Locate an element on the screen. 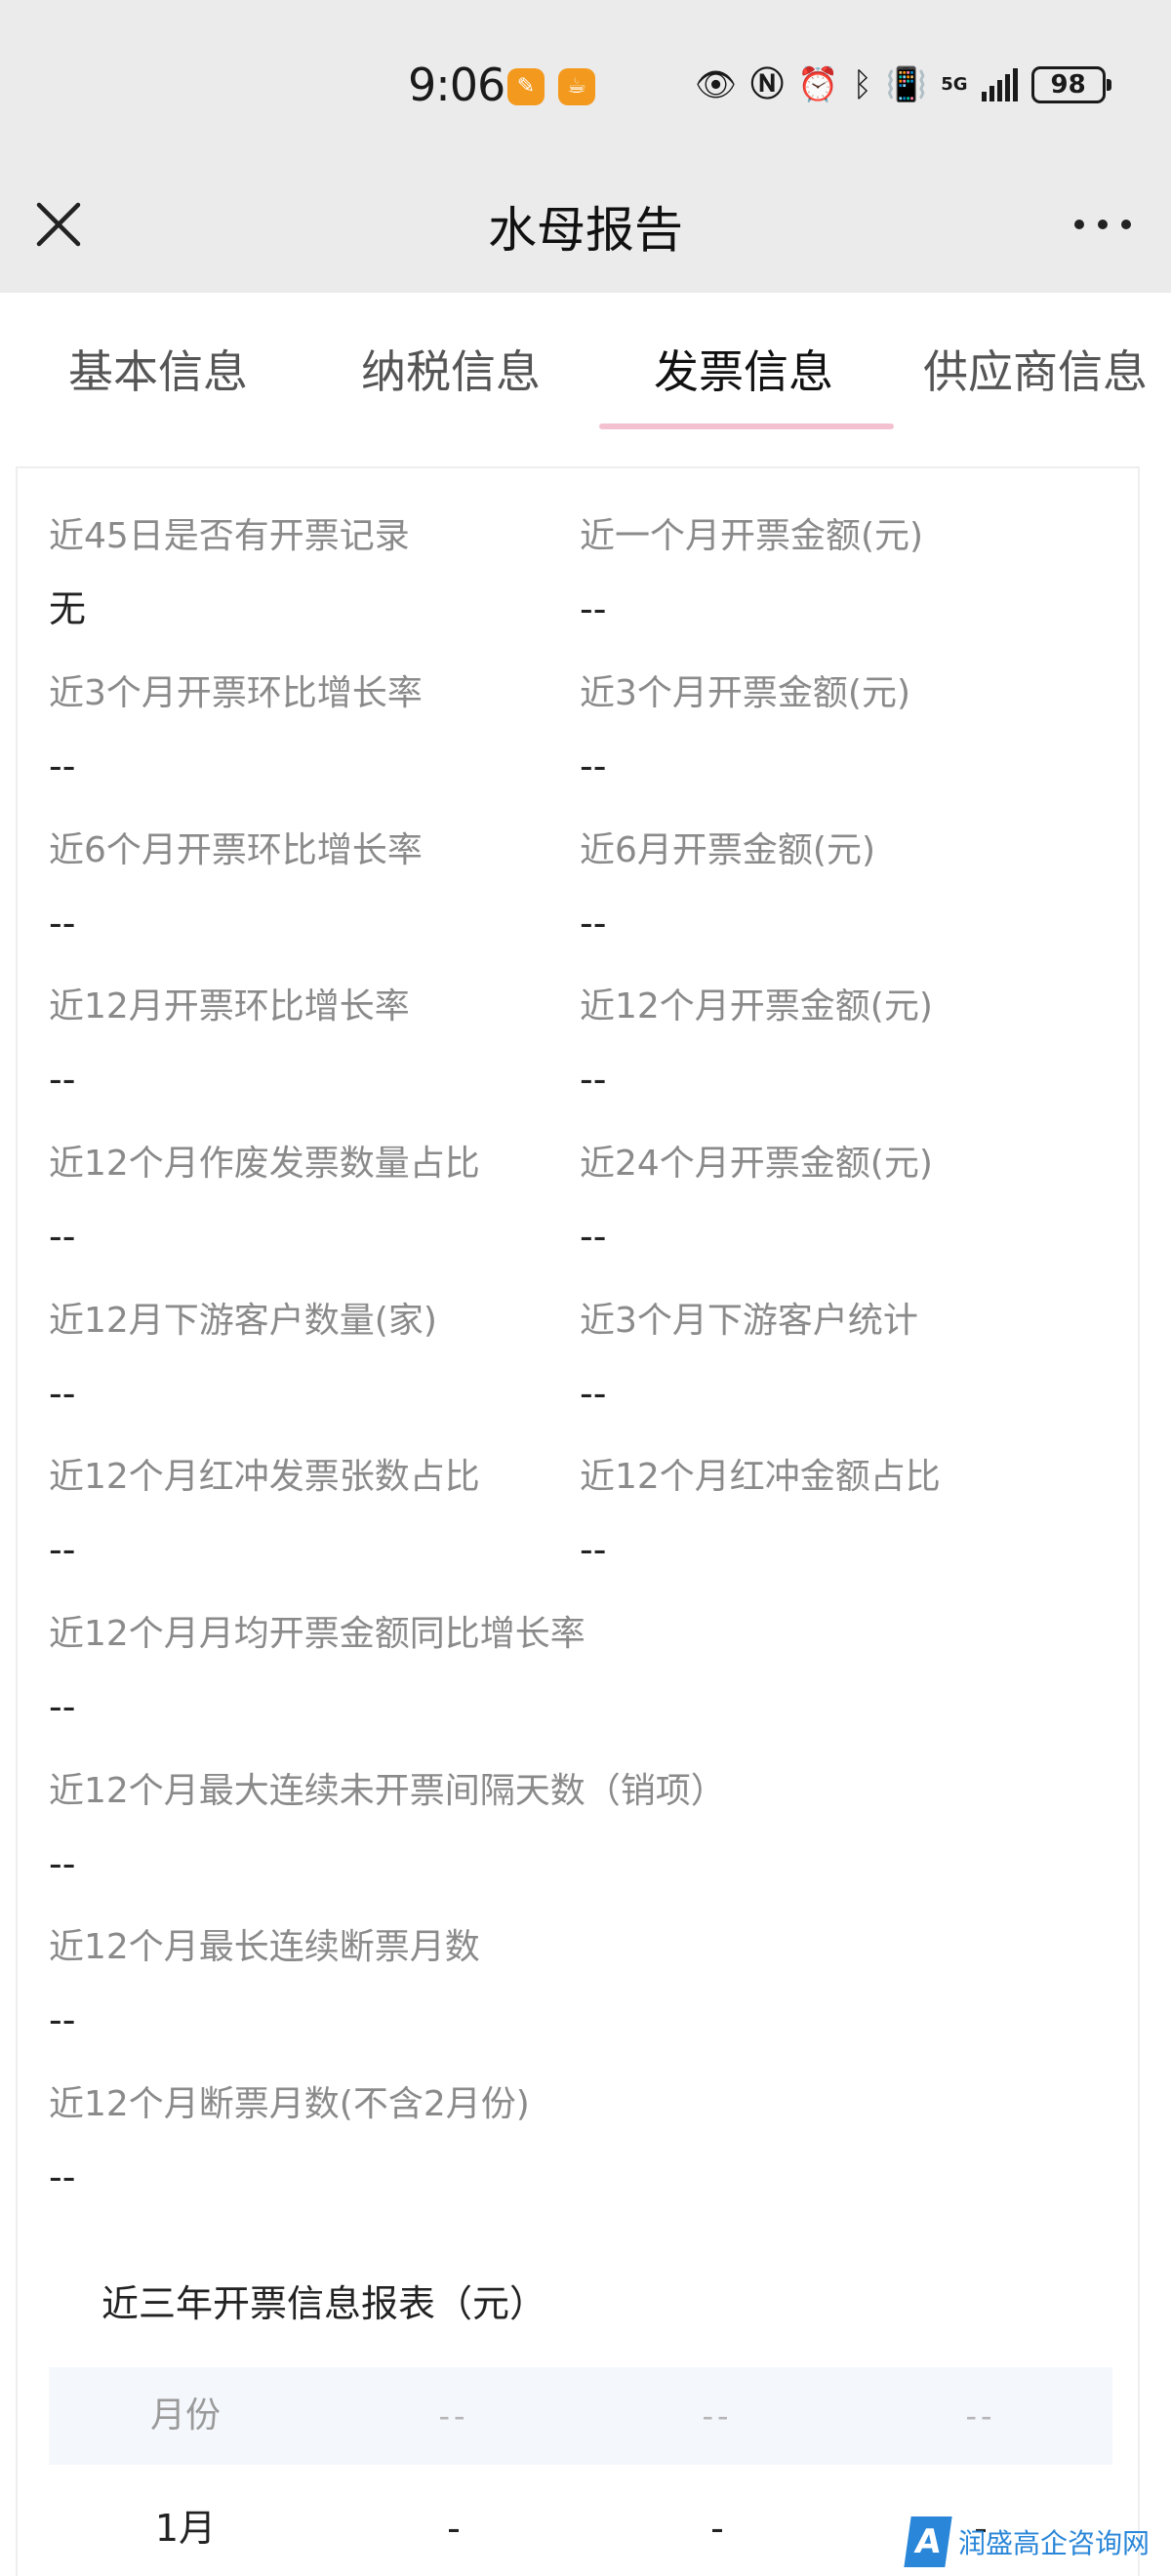 The height and width of the screenshot is (2576, 1171). field-item: 近6个月开票环比增长率 -- is located at coordinates (236, 887).